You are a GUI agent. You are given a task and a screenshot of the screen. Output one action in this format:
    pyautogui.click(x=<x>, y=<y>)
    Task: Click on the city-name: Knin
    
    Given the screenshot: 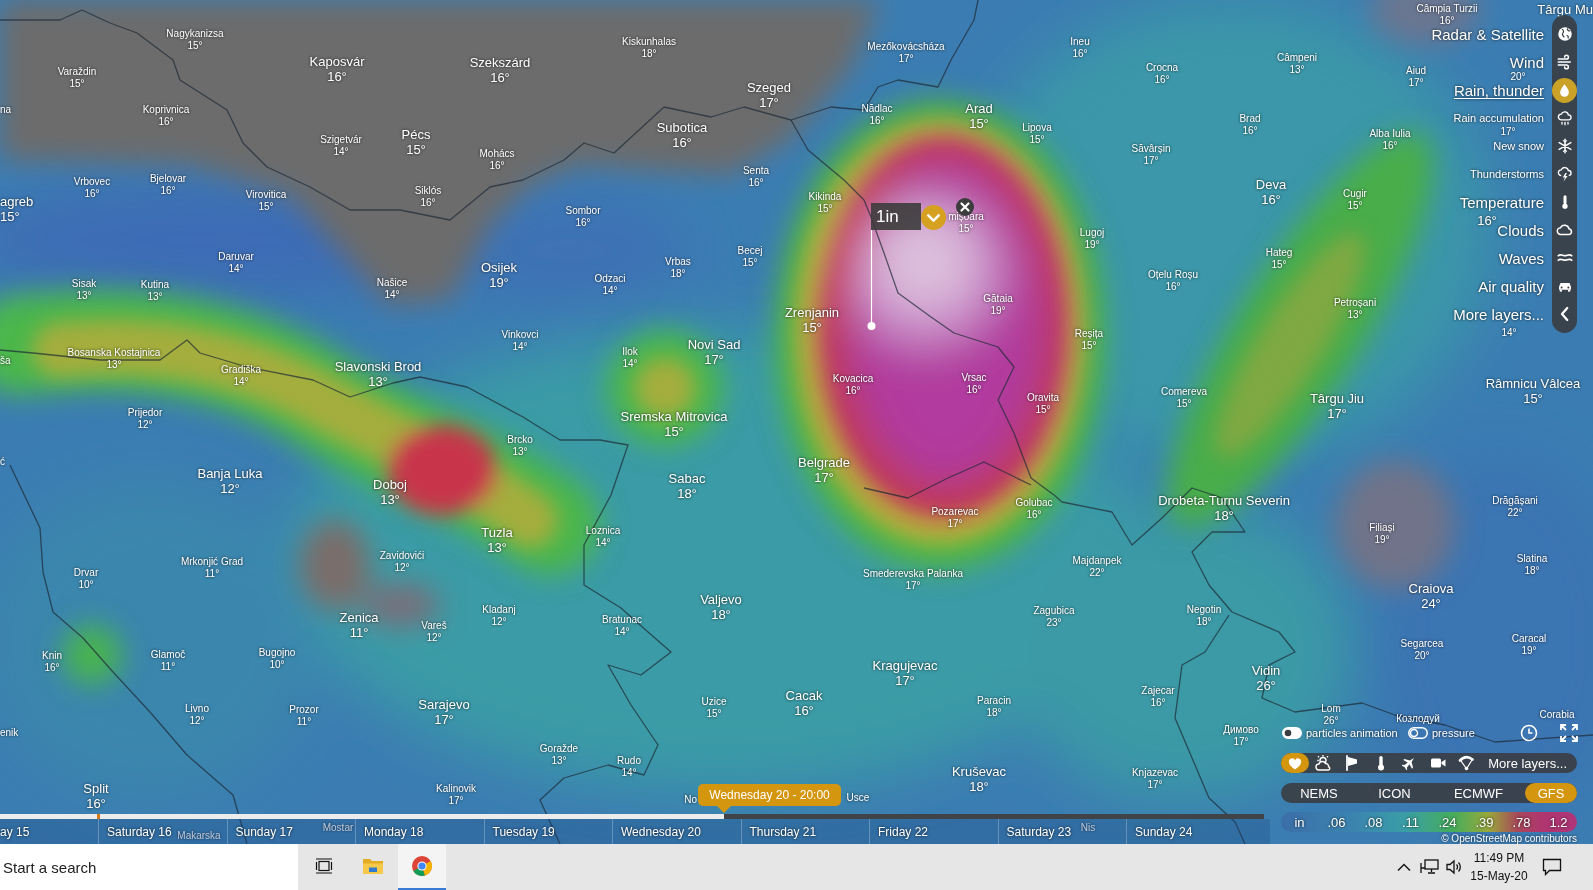 What is the action you would take?
    pyautogui.click(x=52, y=656)
    